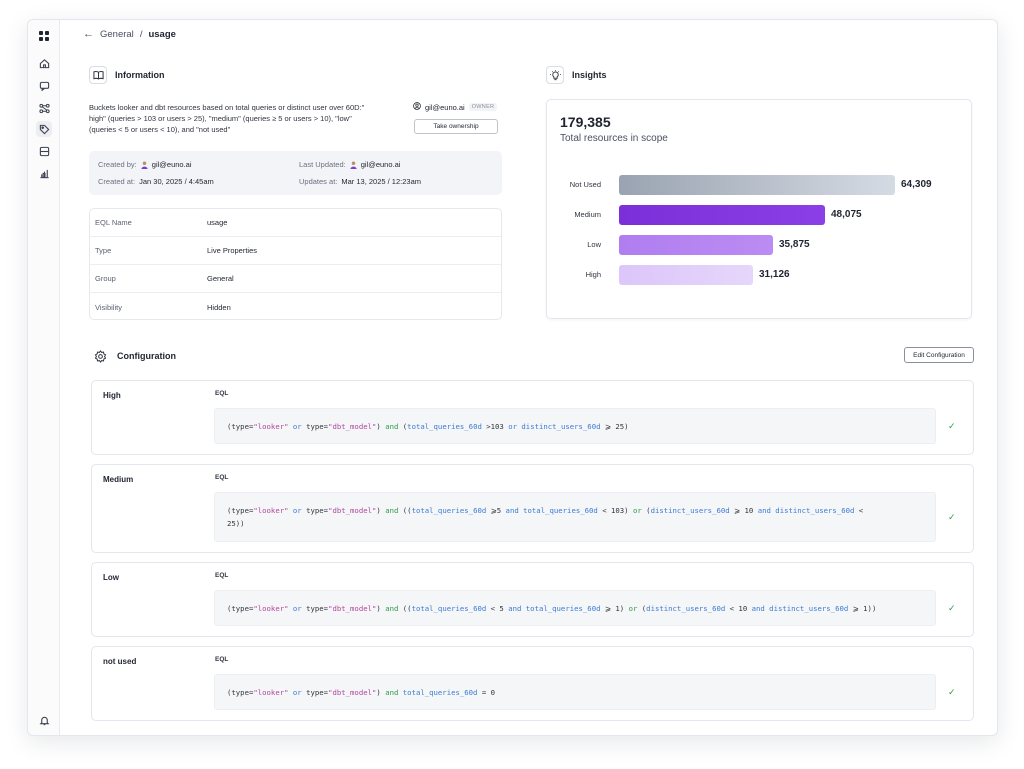 The width and height of the screenshot is (1024, 769). I want to click on rule-name: Medium, so click(118, 479).